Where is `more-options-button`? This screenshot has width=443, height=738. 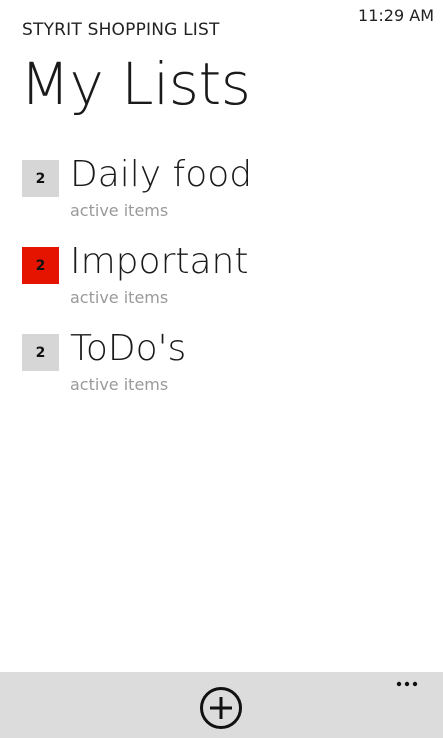
more-options-button is located at coordinates (408, 684).